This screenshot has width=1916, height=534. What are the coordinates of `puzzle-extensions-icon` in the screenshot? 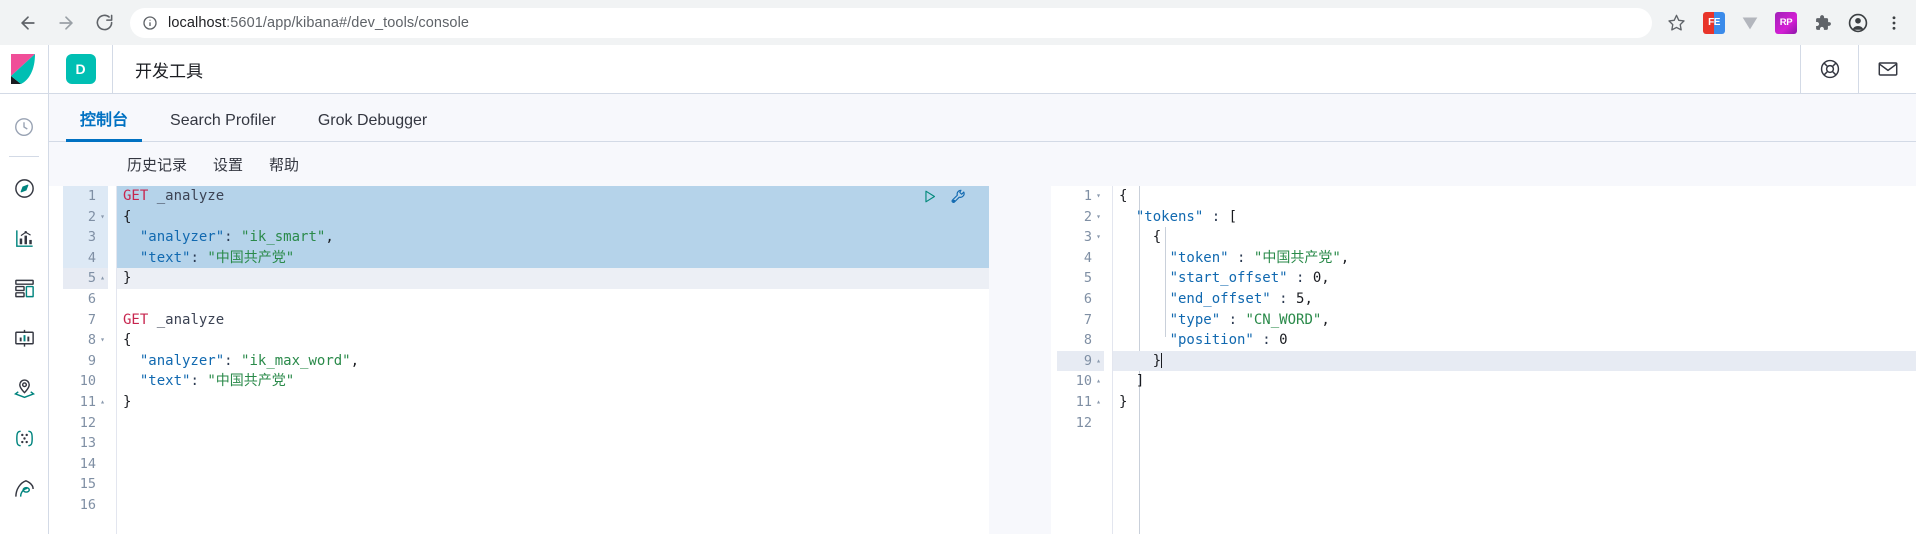 It's located at (1822, 23).